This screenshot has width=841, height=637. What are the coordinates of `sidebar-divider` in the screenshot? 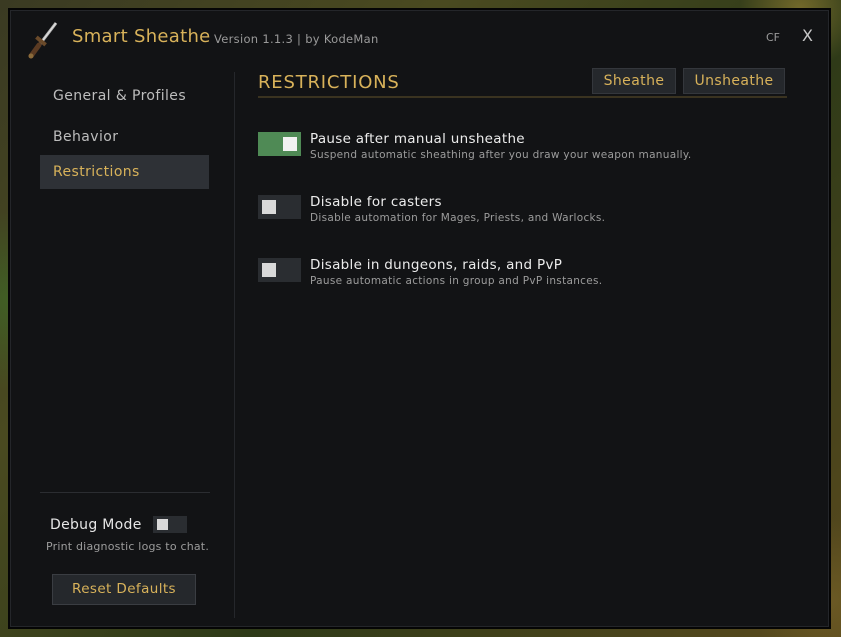 It's located at (125, 492).